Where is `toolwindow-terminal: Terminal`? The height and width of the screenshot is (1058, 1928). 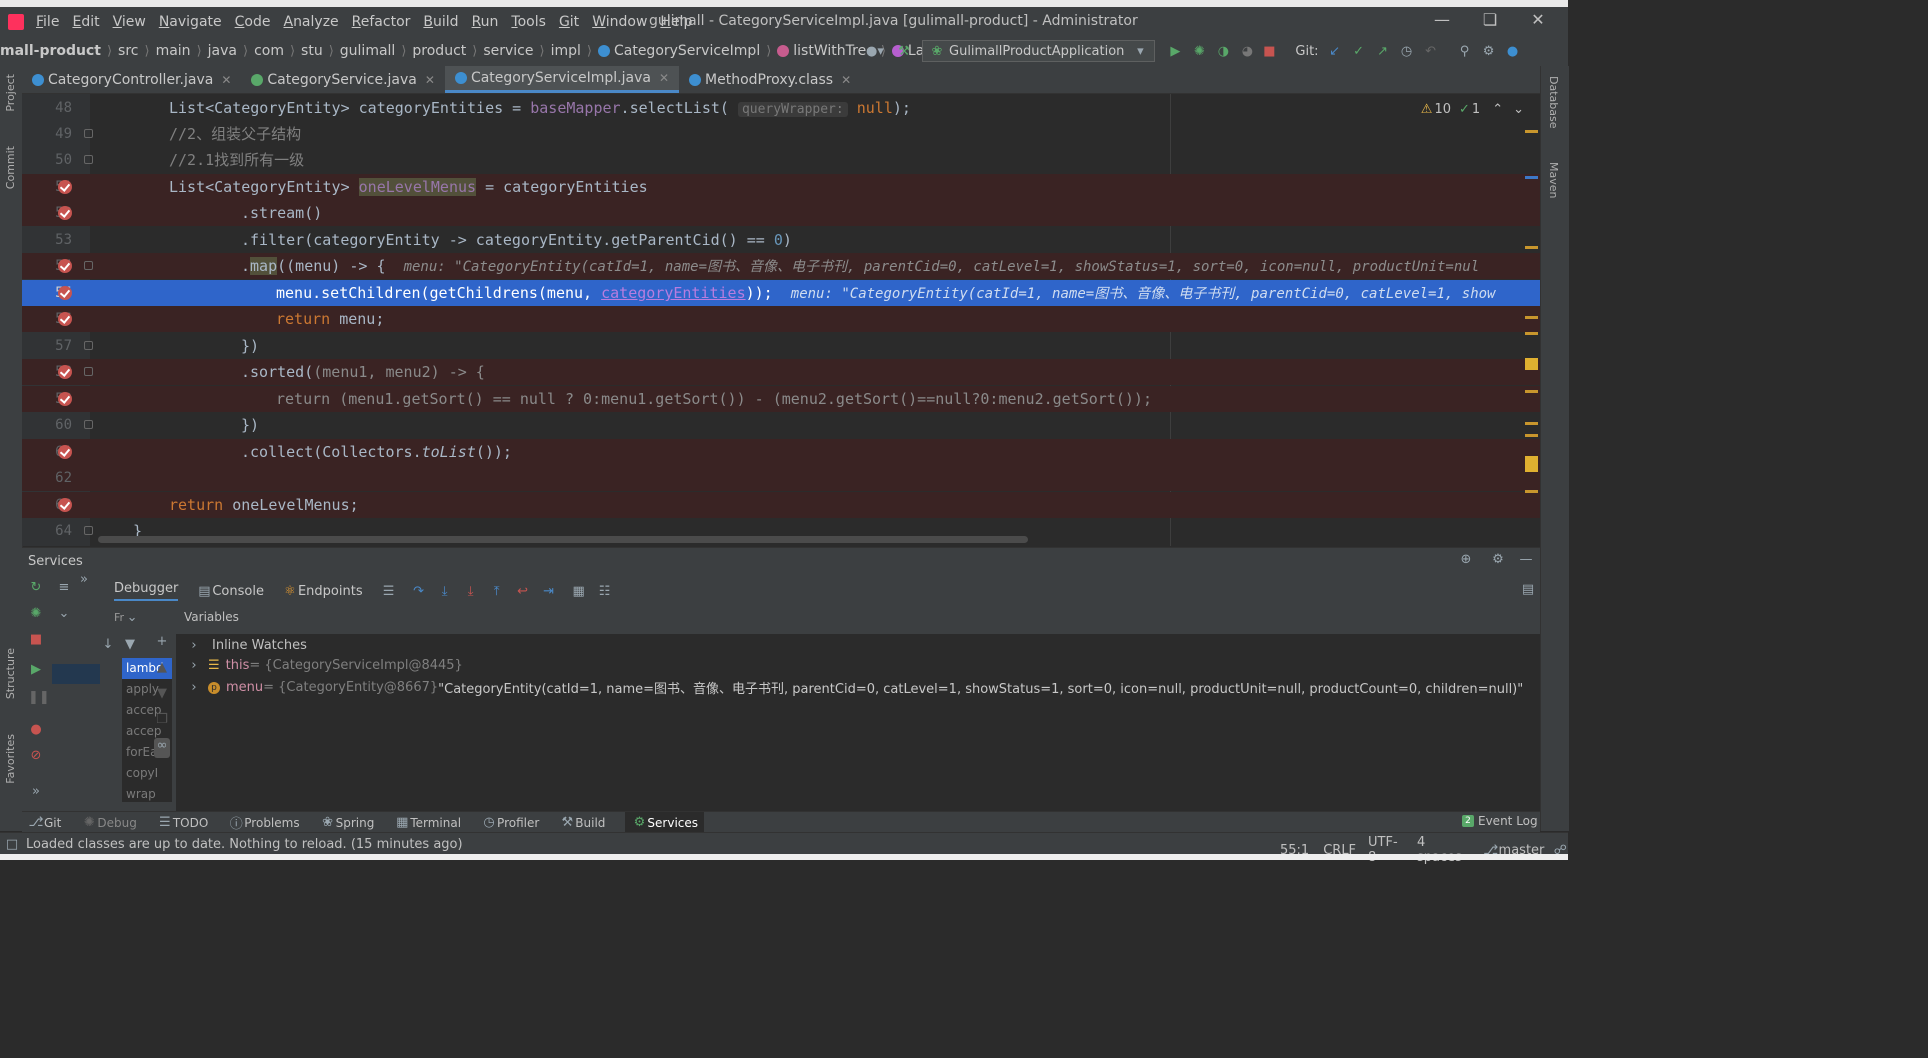
toolwindow-terminal: Terminal is located at coordinates (435, 823).